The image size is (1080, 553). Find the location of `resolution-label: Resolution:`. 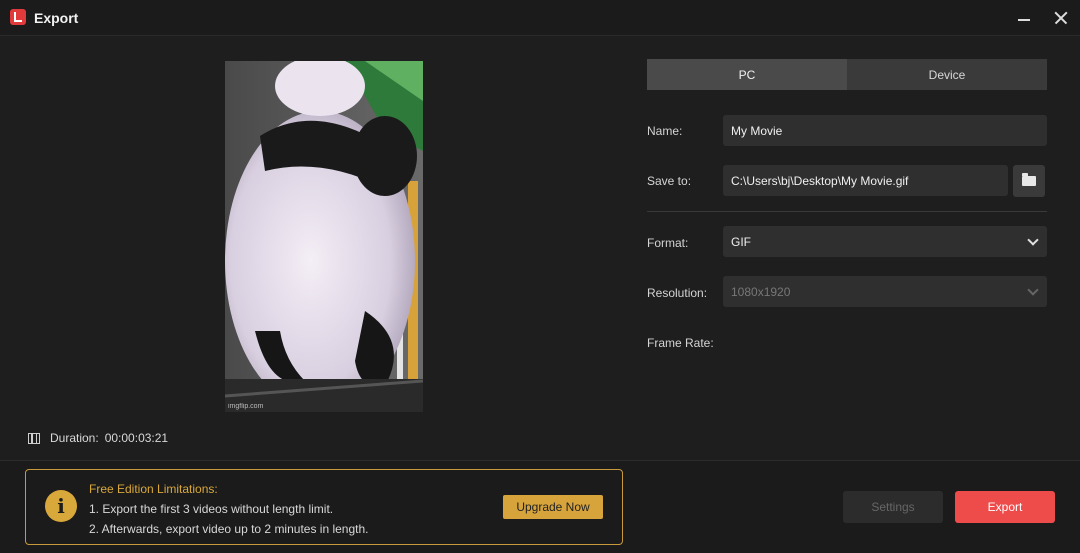

resolution-label: Resolution: is located at coordinates (677, 293).